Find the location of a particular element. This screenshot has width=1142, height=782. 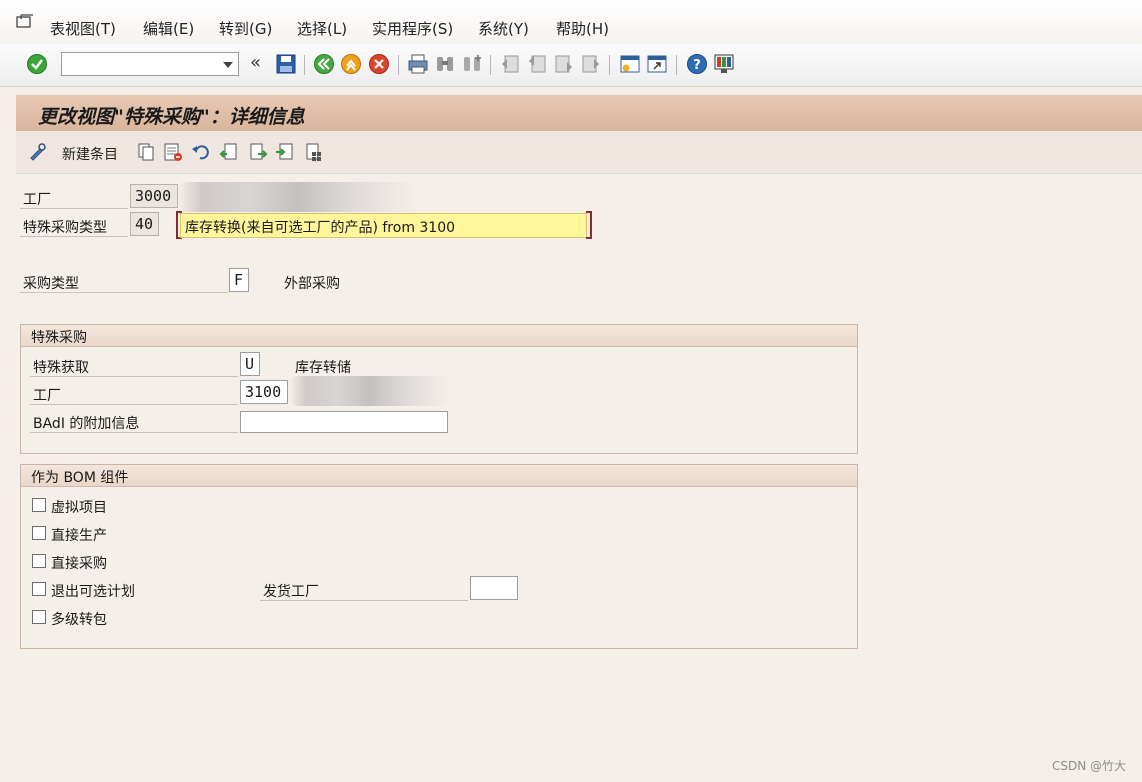

customize-icon is located at coordinates (724, 64).